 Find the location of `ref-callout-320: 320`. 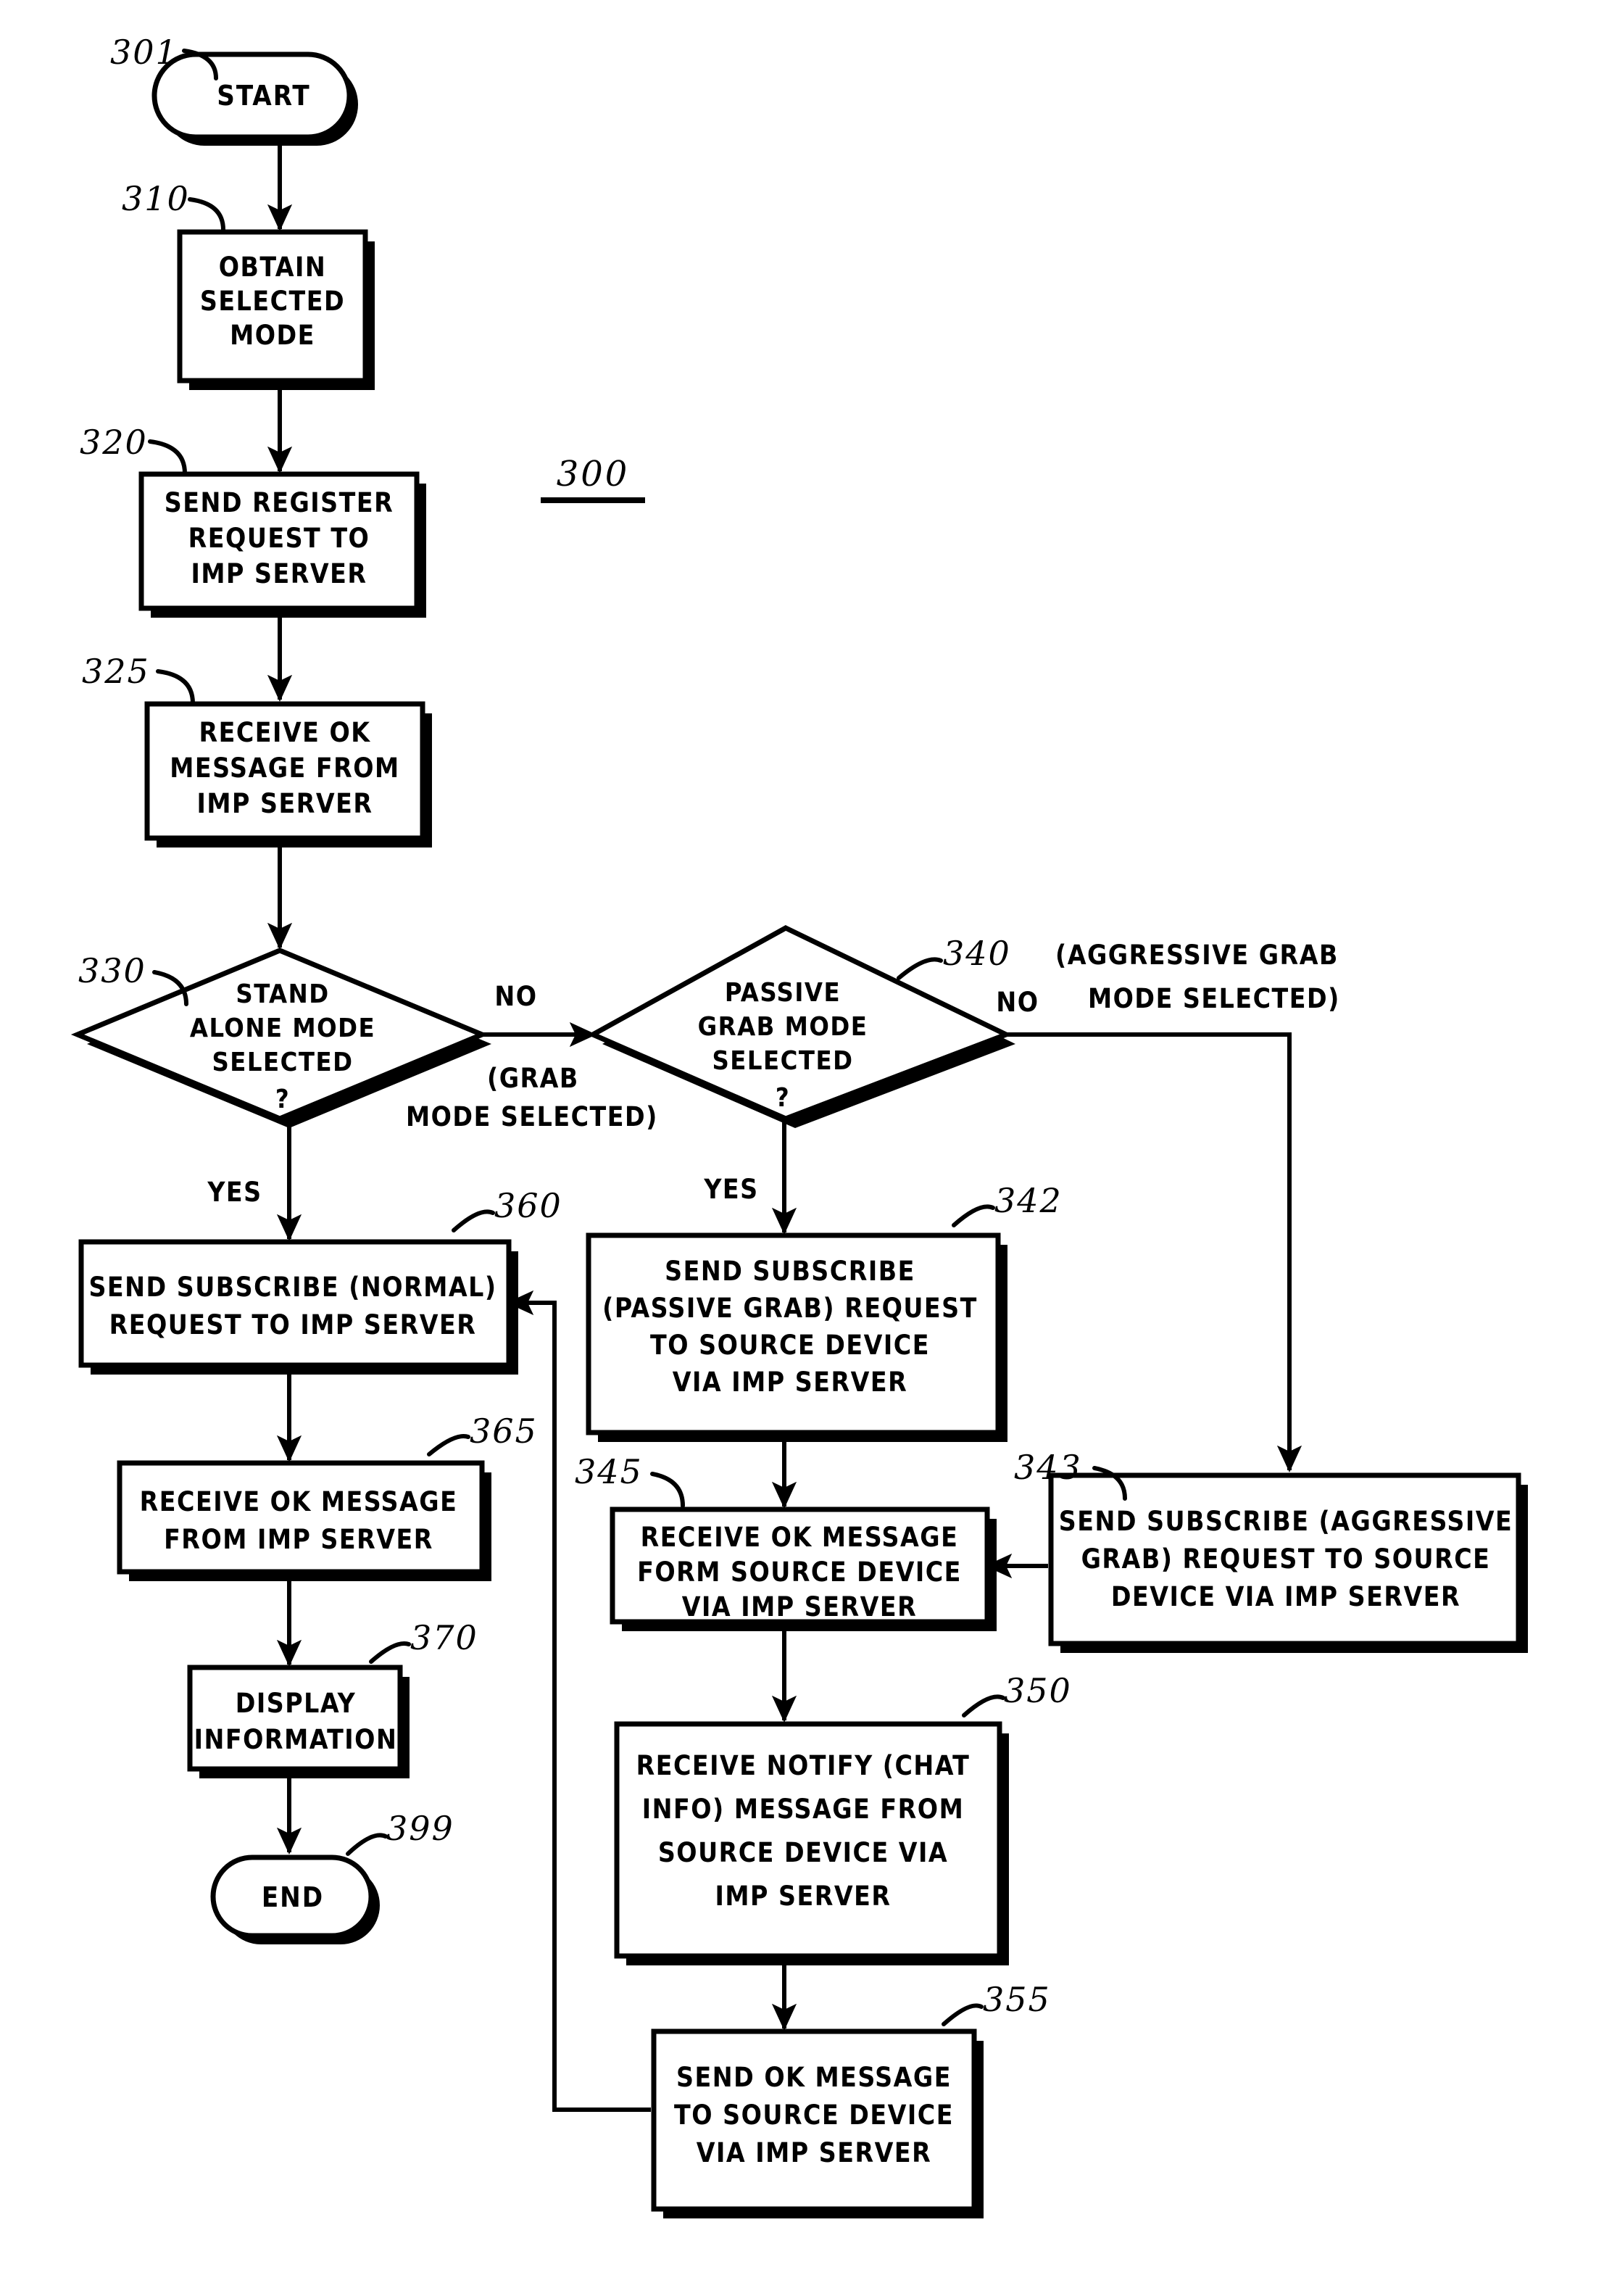

ref-callout-320: 320 is located at coordinates (133, 449).